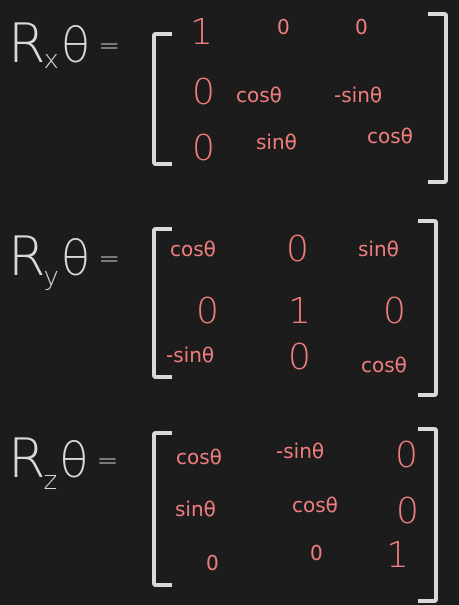 This screenshot has height=605, width=459. I want to click on rz-cell-2-2: cosθ, so click(315, 505).